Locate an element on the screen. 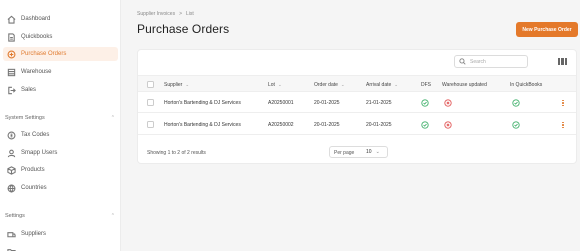  new-purchase-order-button: New Purchase Order is located at coordinates (547, 29).